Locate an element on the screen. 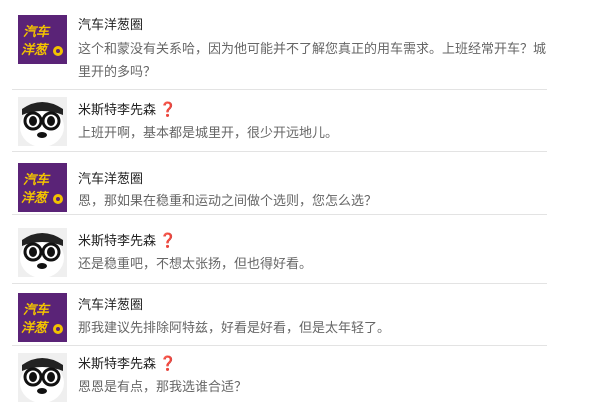  message-text: 还是稳重吧，不想太张扬，但也得好看。 is located at coordinates (195, 264).